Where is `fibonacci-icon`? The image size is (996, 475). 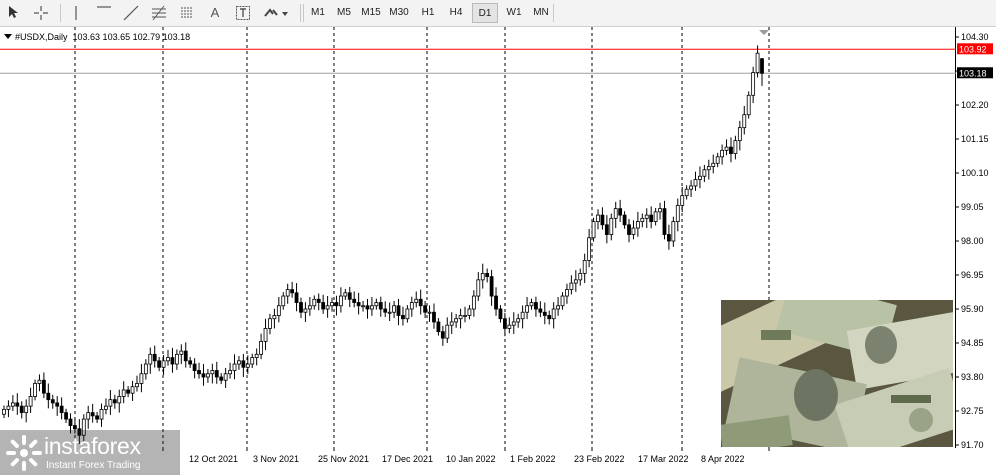 fibonacci-icon is located at coordinates (159, 13).